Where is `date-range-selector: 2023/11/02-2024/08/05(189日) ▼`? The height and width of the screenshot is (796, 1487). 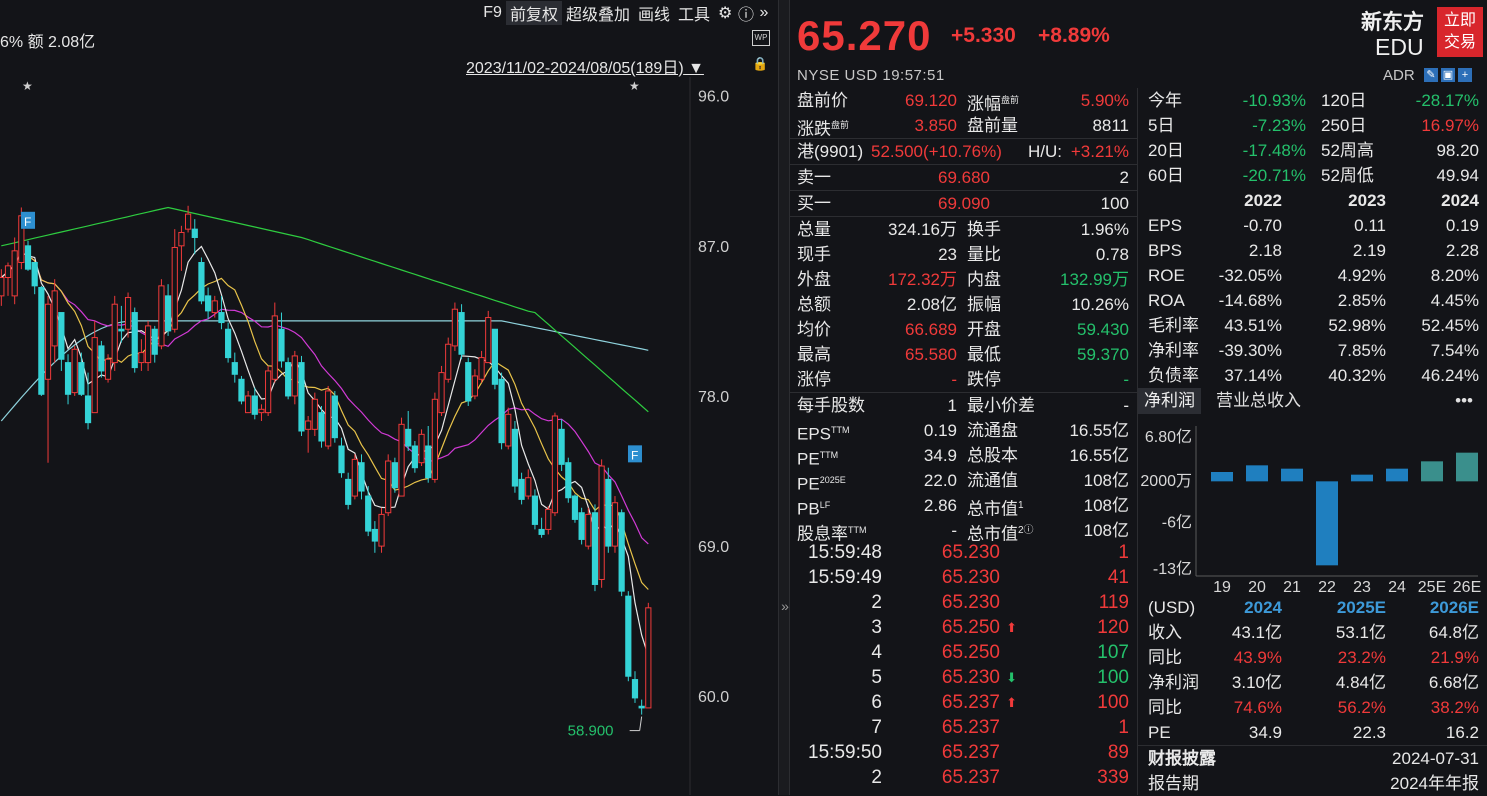
date-range-selector: 2023/11/02-2024/08/05(189日) ▼ is located at coordinates (585, 66).